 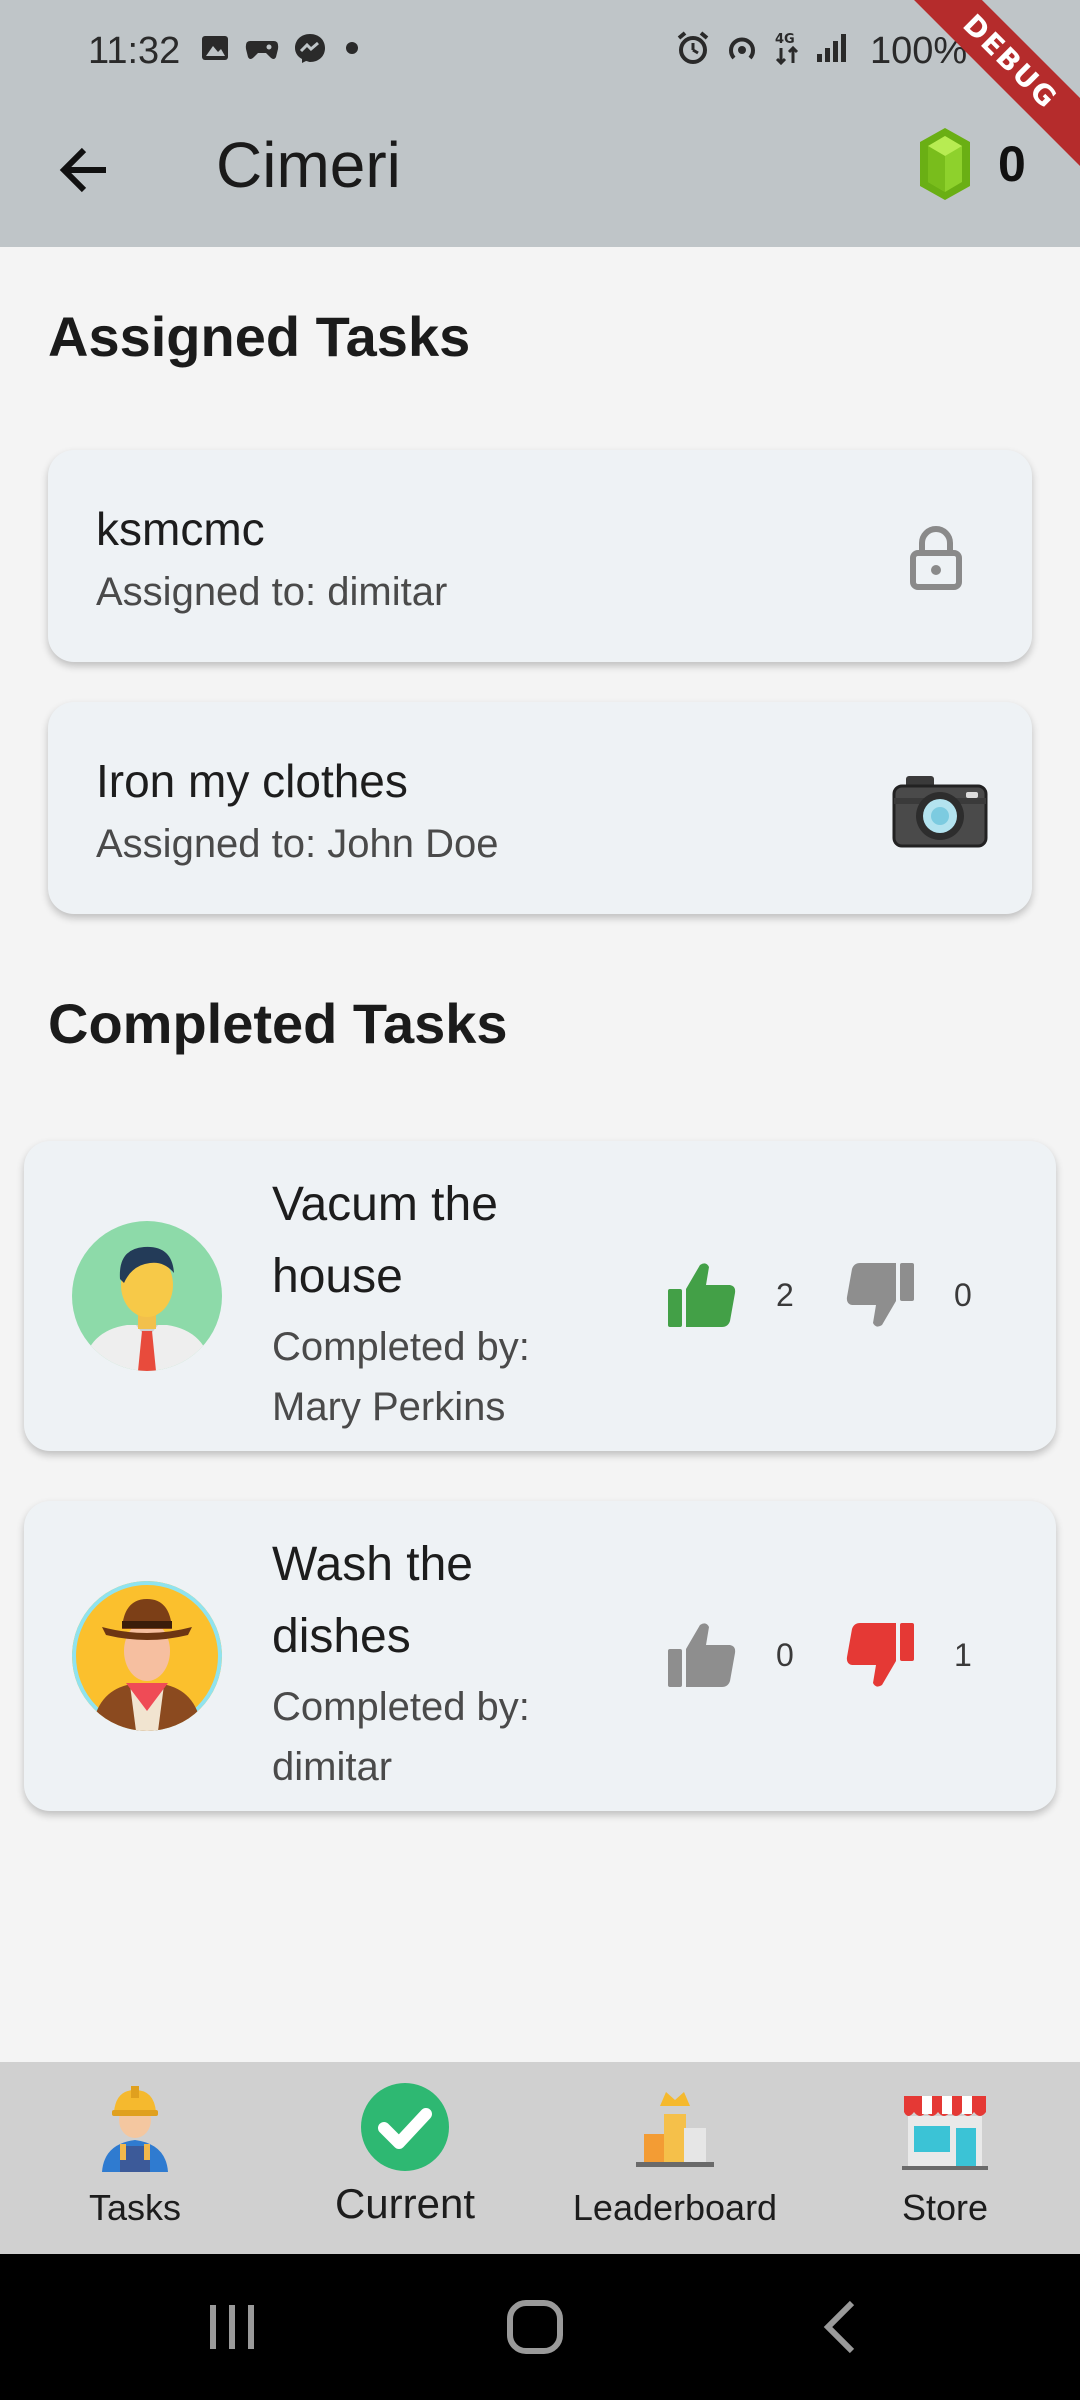 I want to click on task-name: Iron my clothes, so click(x=252, y=781).